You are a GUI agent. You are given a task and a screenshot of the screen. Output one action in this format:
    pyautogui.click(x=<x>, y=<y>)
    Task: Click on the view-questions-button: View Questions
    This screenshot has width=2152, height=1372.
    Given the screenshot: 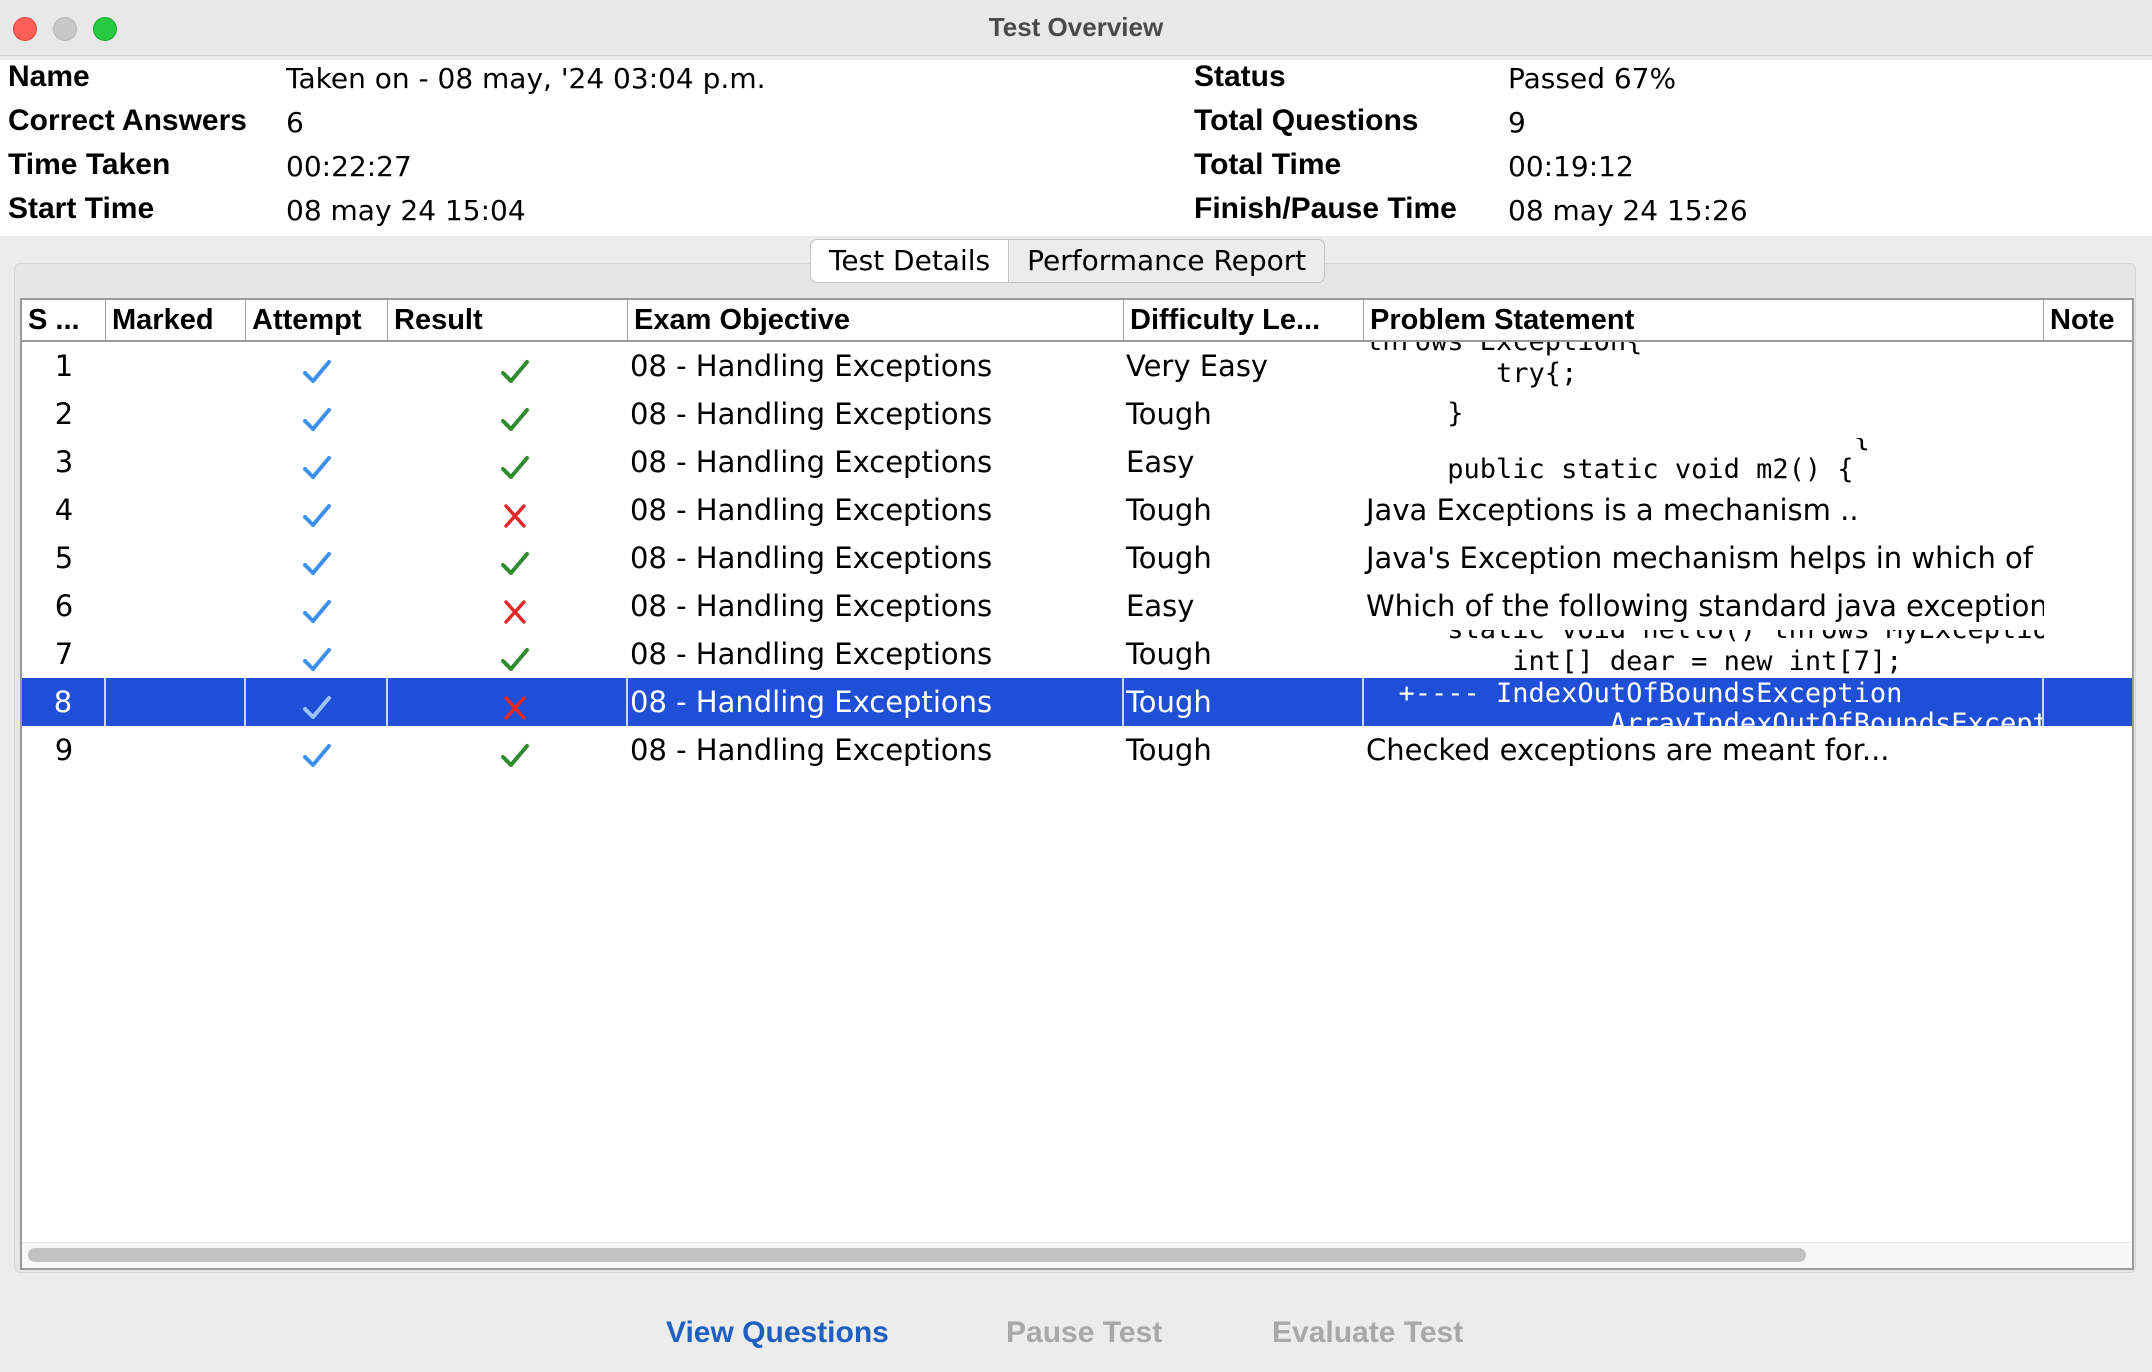 What is the action you would take?
    pyautogui.click(x=777, y=1333)
    